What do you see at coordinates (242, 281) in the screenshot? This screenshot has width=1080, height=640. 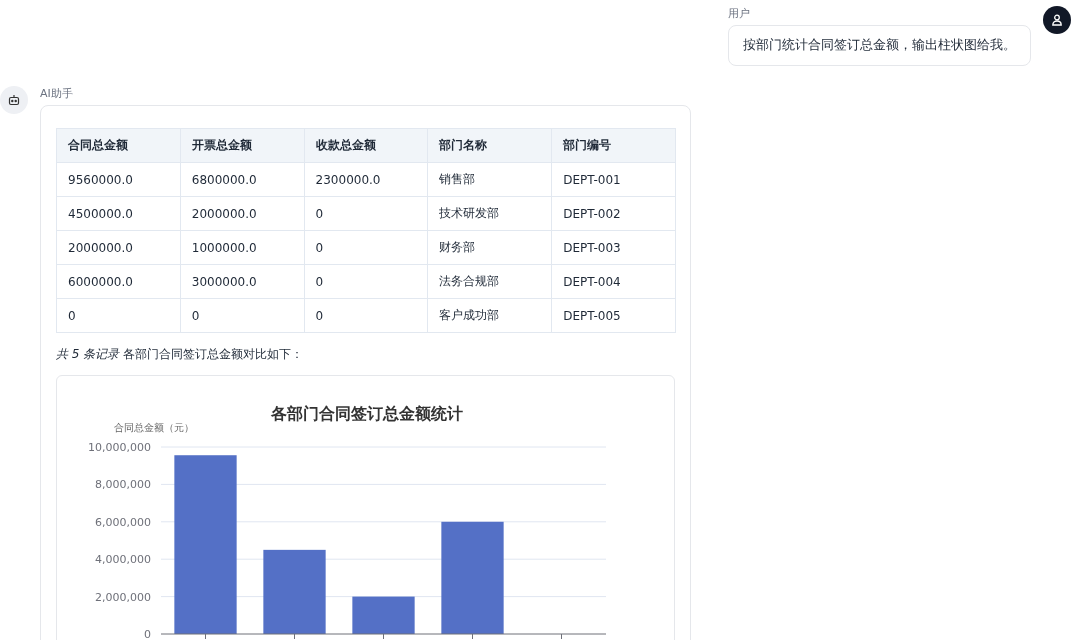 I see `table-cell: 3000000.0` at bounding box center [242, 281].